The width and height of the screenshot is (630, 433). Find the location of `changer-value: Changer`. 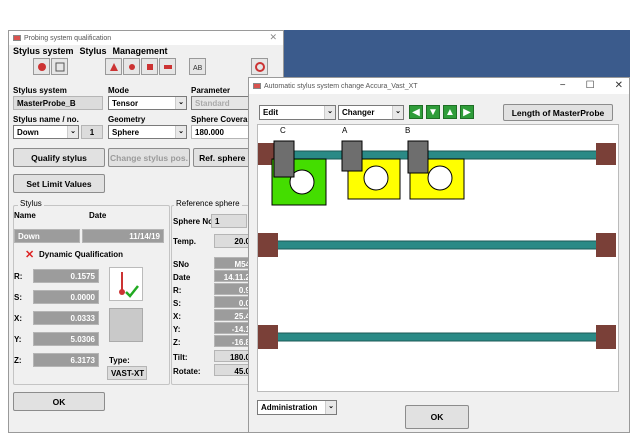

changer-value: Changer is located at coordinates (358, 112).